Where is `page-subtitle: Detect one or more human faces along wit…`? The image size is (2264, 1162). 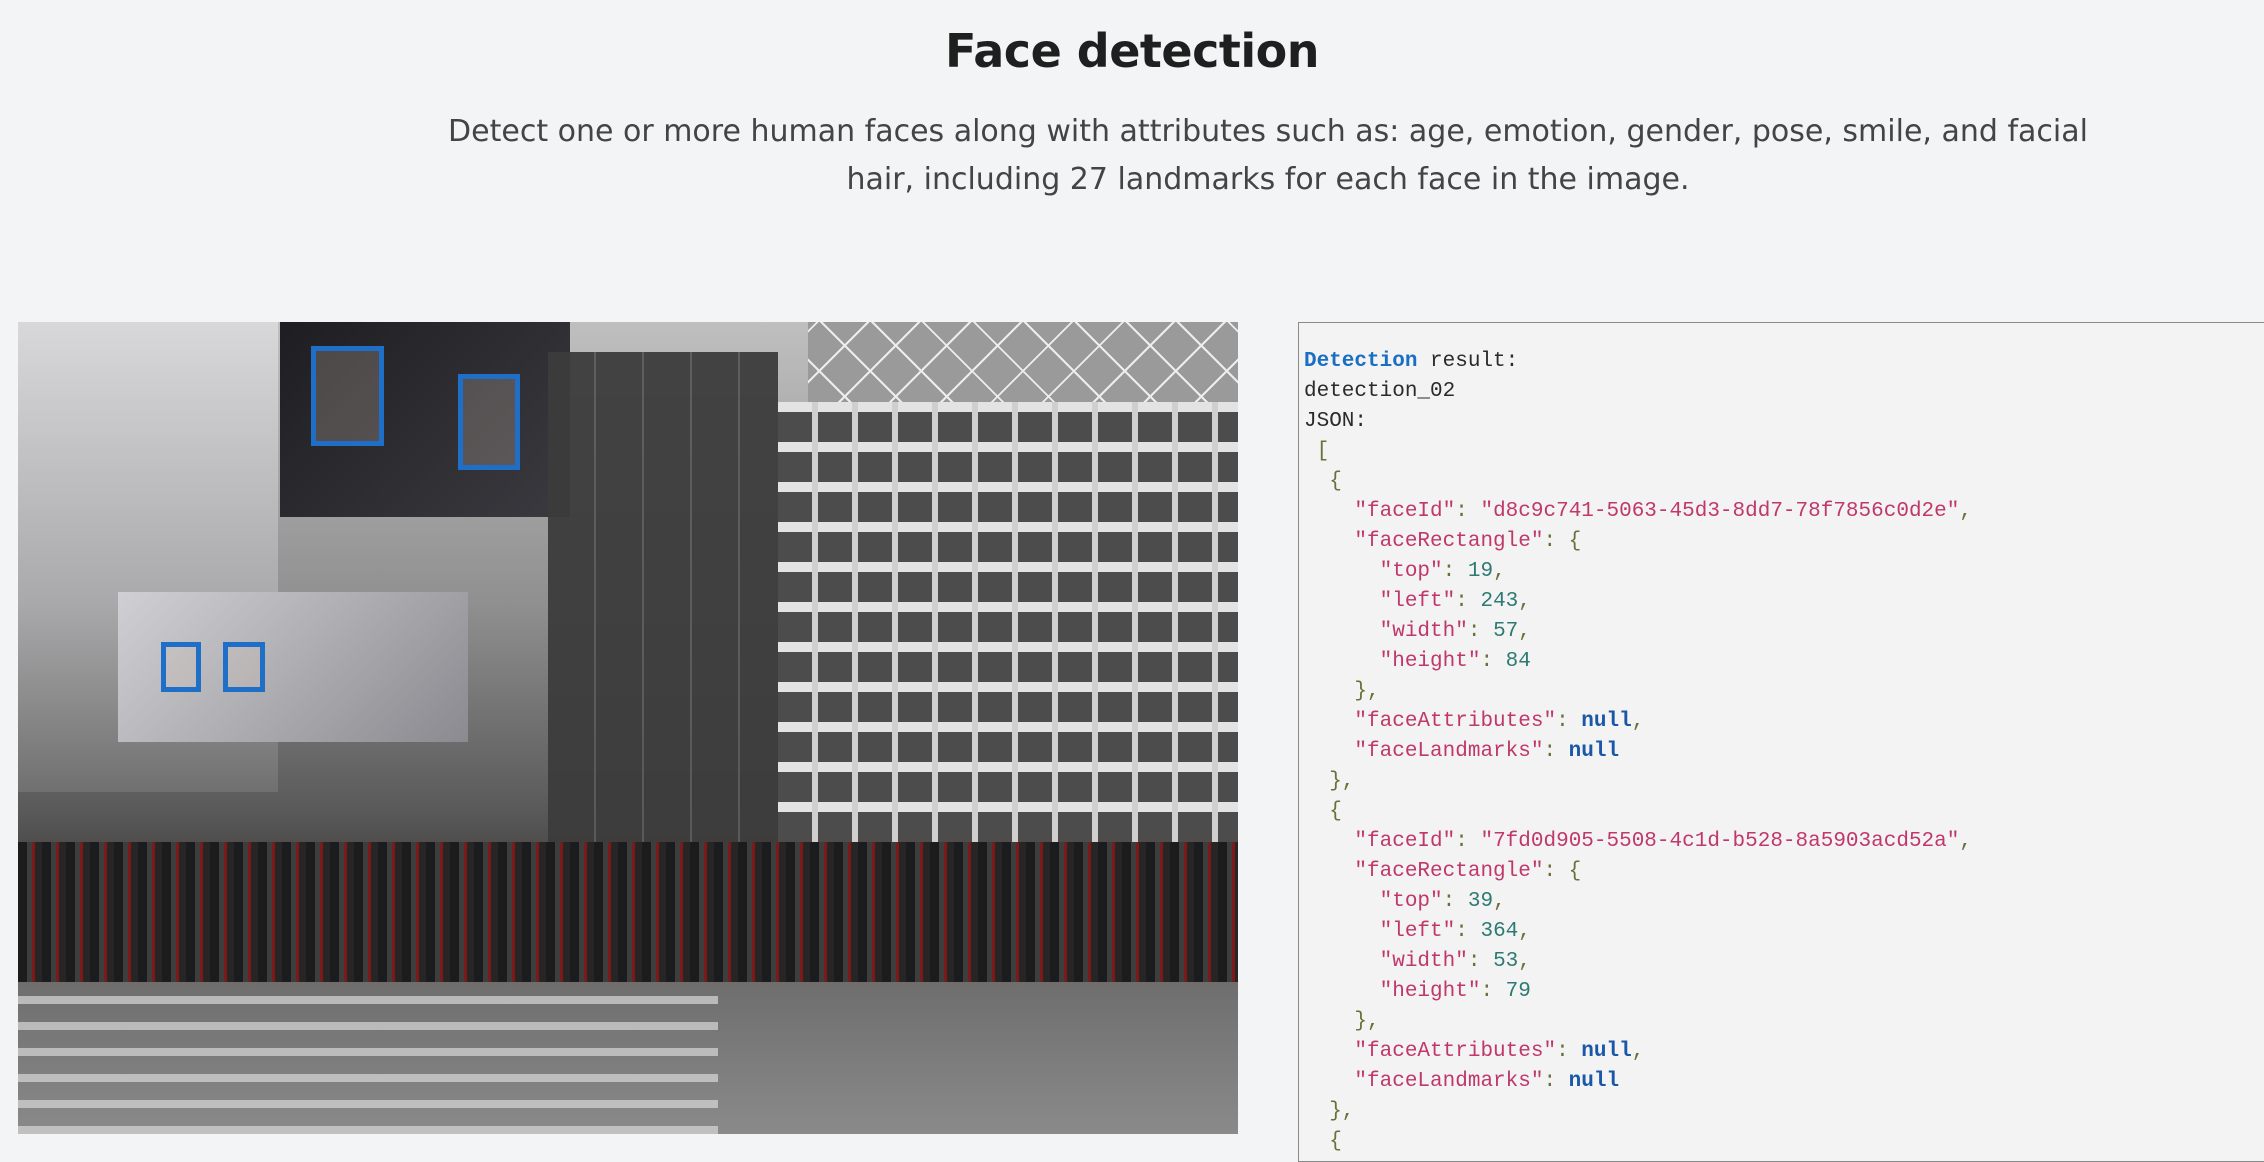
page-subtitle: Detect one or more human faces along wit… is located at coordinates (1268, 155).